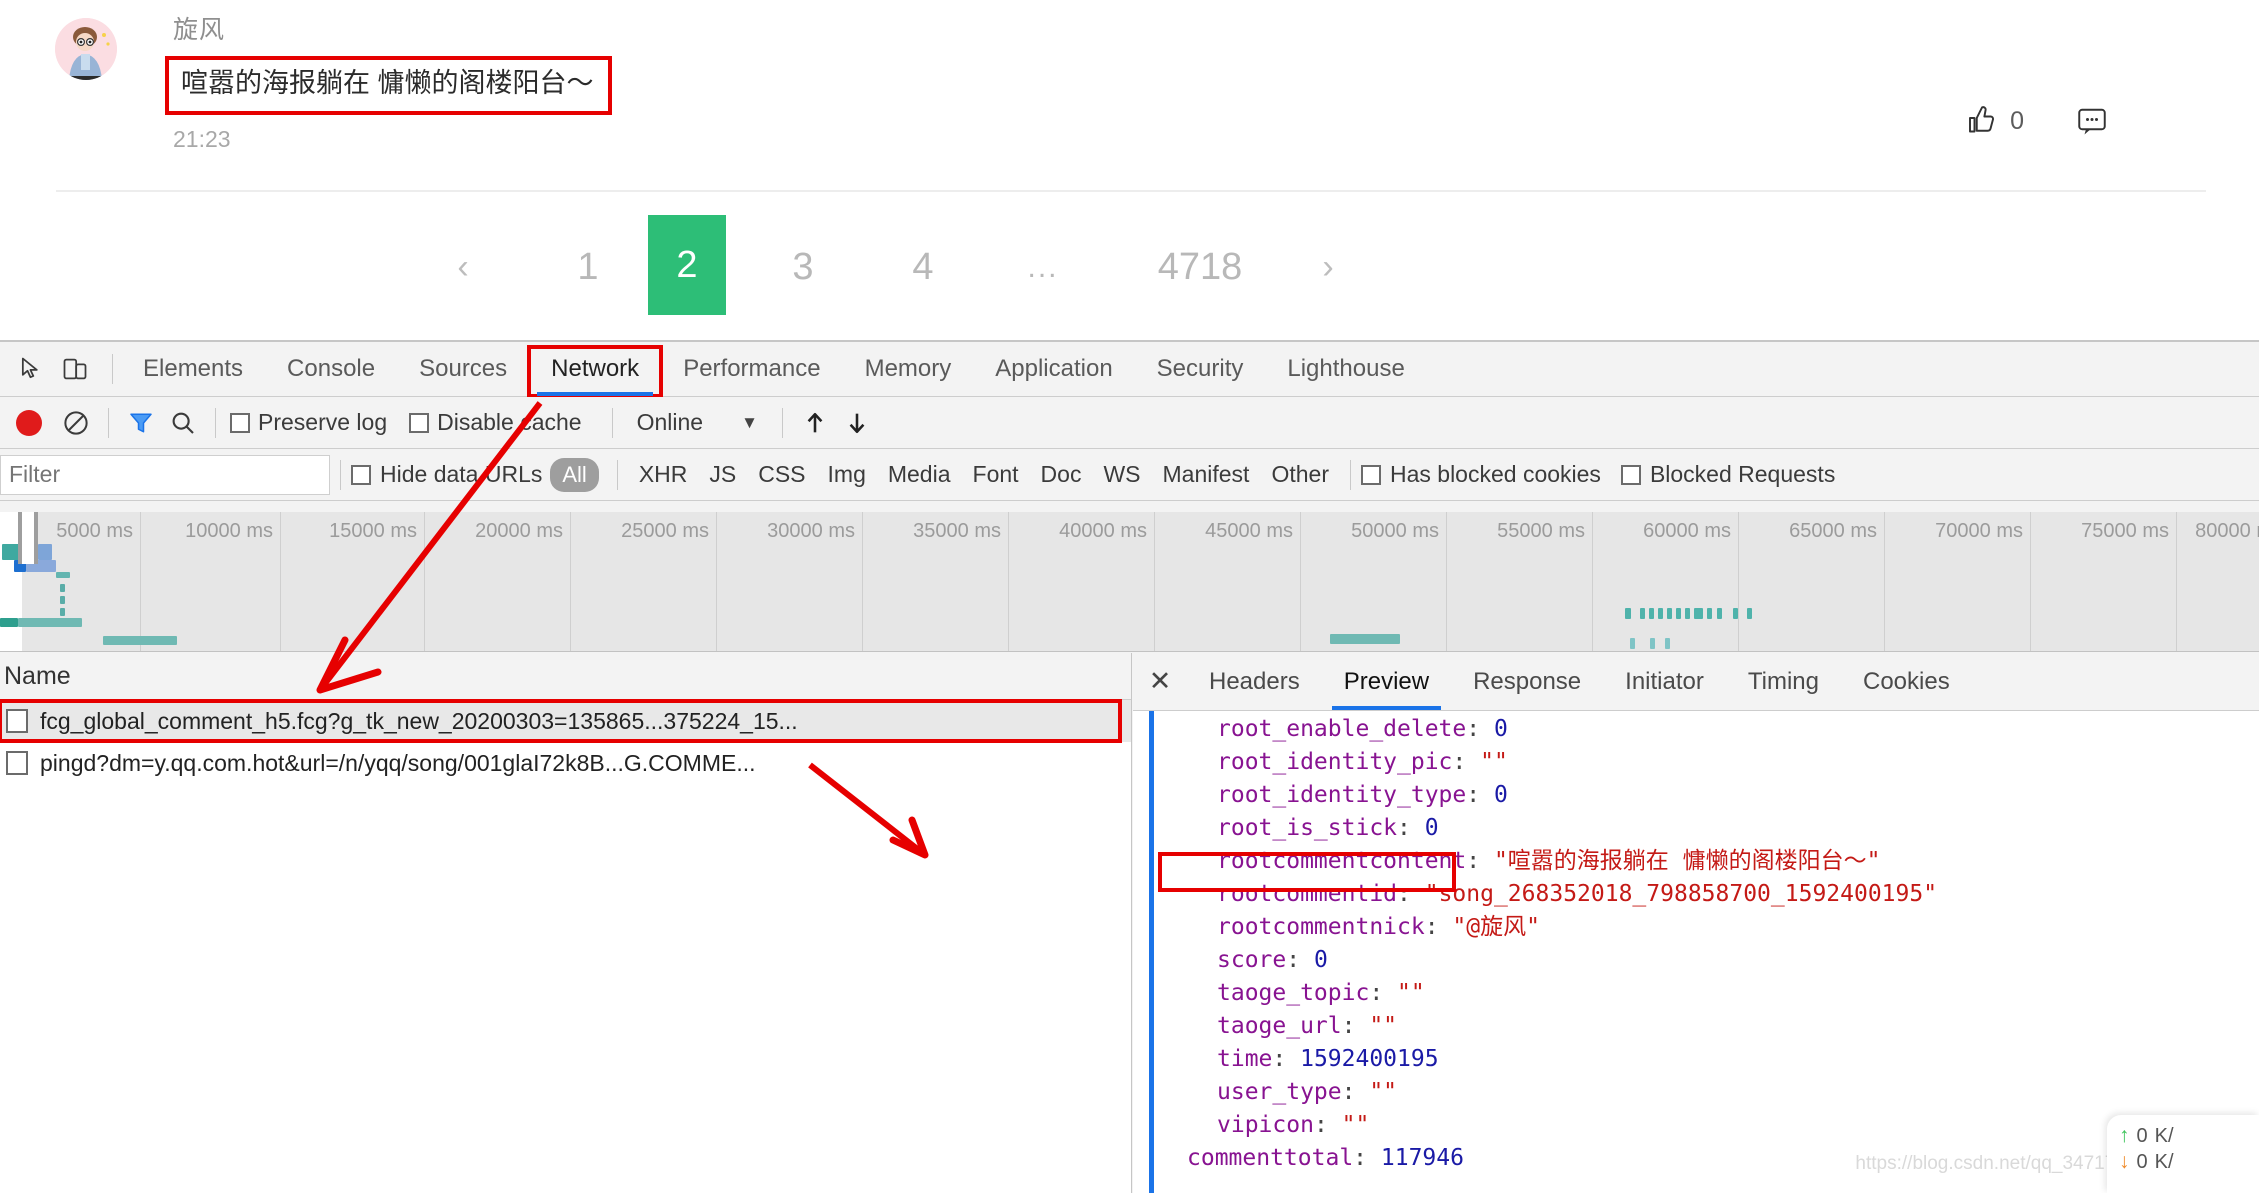 The image size is (2259, 1193). I want to click on download-speed-row: ↓ 0 K/, so click(2186, 1162).